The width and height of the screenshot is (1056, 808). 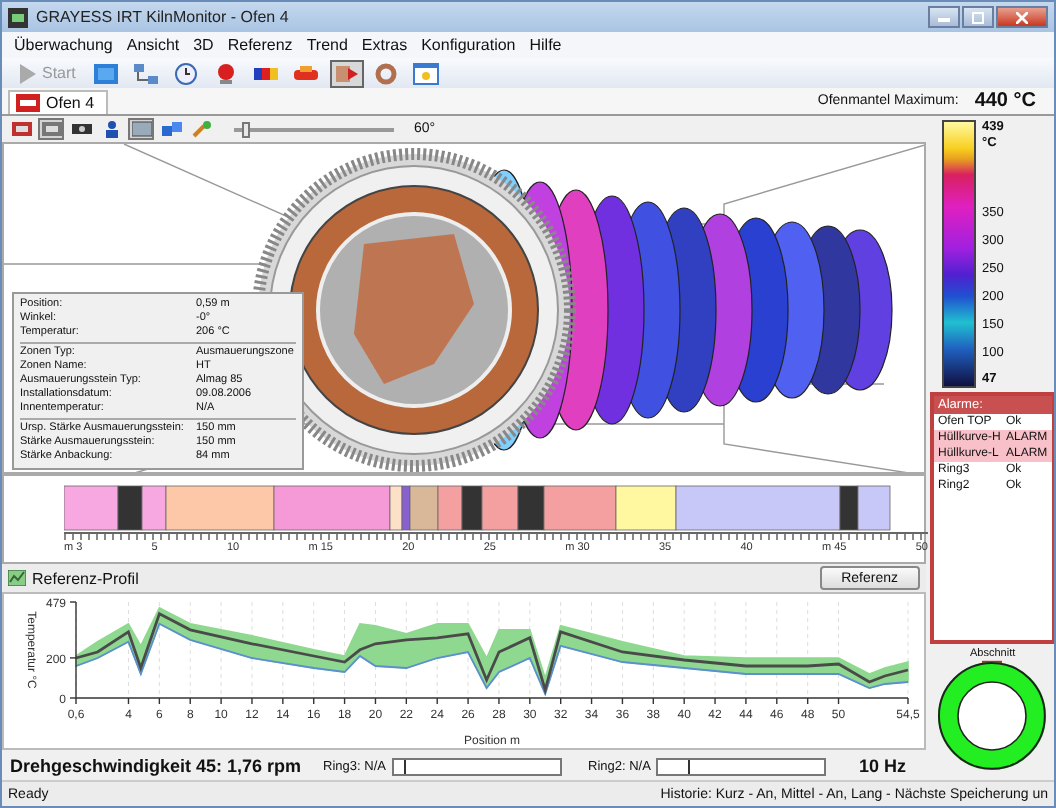 I want to click on shell-max-value: 440 °C, so click(x=1005, y=101).